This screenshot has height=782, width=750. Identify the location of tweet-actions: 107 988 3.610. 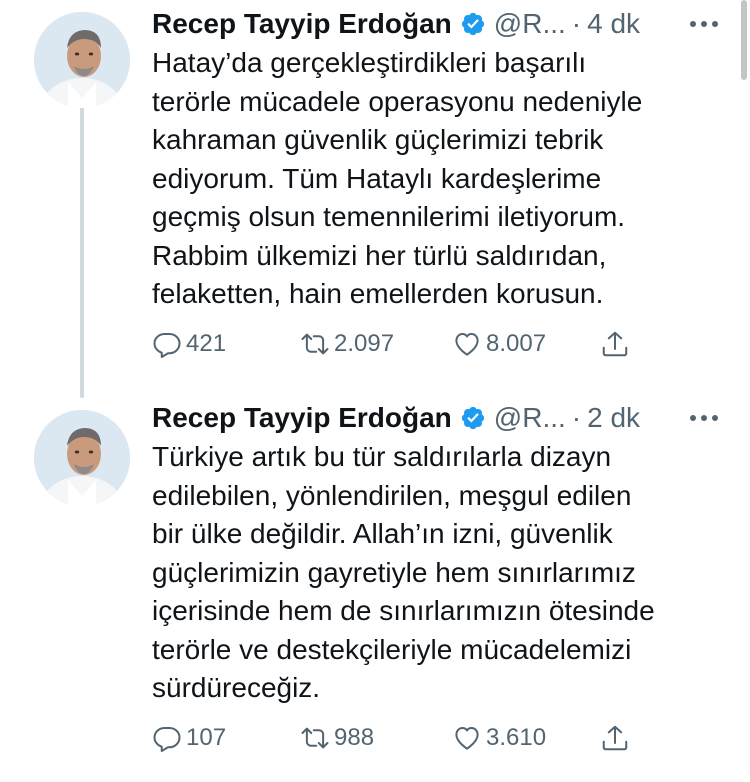
(402, 738).